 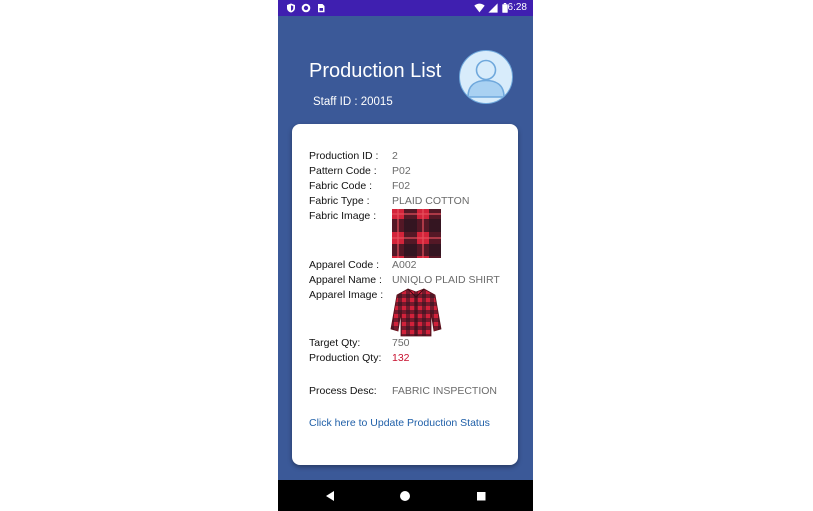 I want to click on apparel-name-label: Apparel Name :, so click(x=345, y=280).